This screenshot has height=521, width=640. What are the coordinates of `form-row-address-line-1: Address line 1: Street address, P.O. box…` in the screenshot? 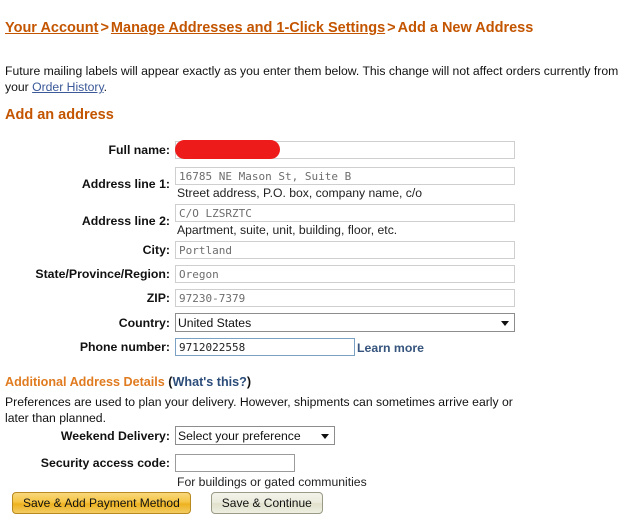 It's located at (320, 183).